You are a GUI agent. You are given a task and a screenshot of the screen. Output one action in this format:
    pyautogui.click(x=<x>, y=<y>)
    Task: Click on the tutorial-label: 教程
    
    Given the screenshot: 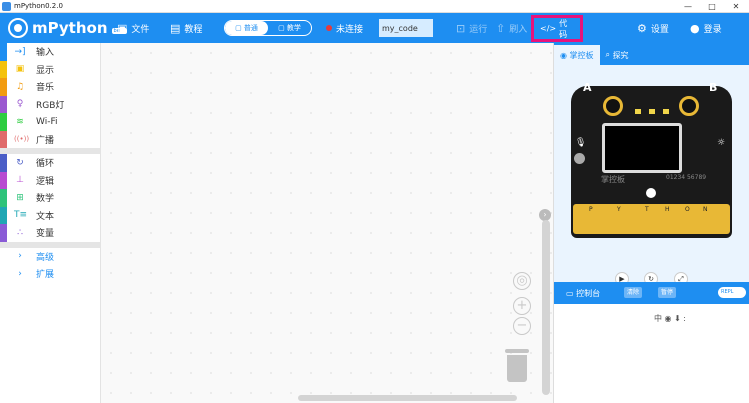 What is the action you would take?
    pyautogui.click(x=193, y=29)
    